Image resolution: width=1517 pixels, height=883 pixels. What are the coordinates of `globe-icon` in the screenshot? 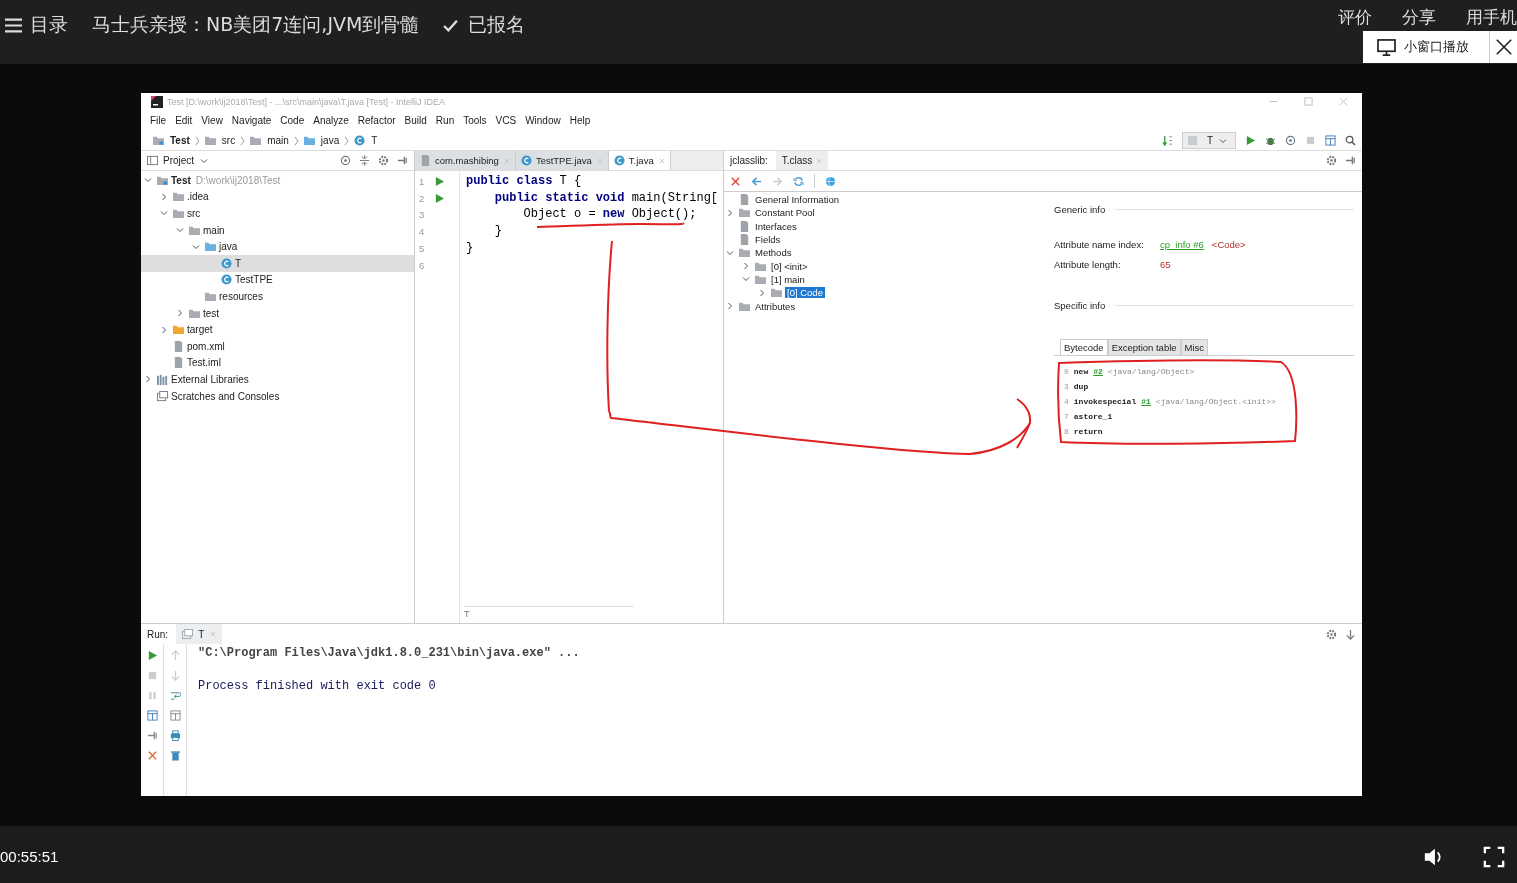 It's located at (830, 181).